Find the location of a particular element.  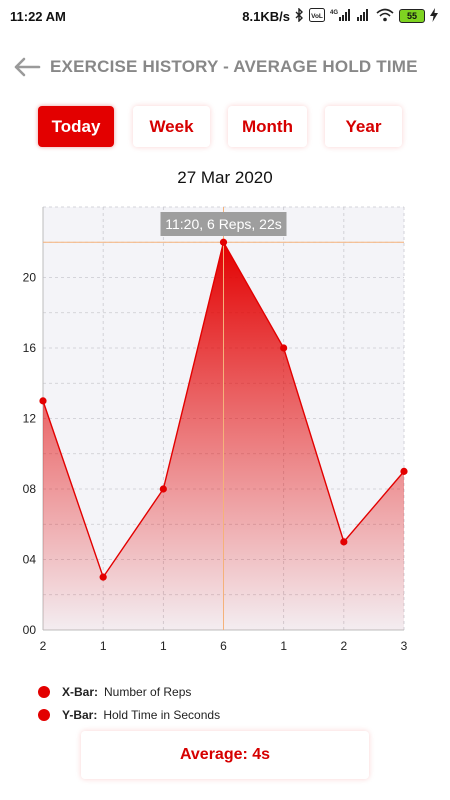

battery-icon: 55 is located at coordinates (412, 16).